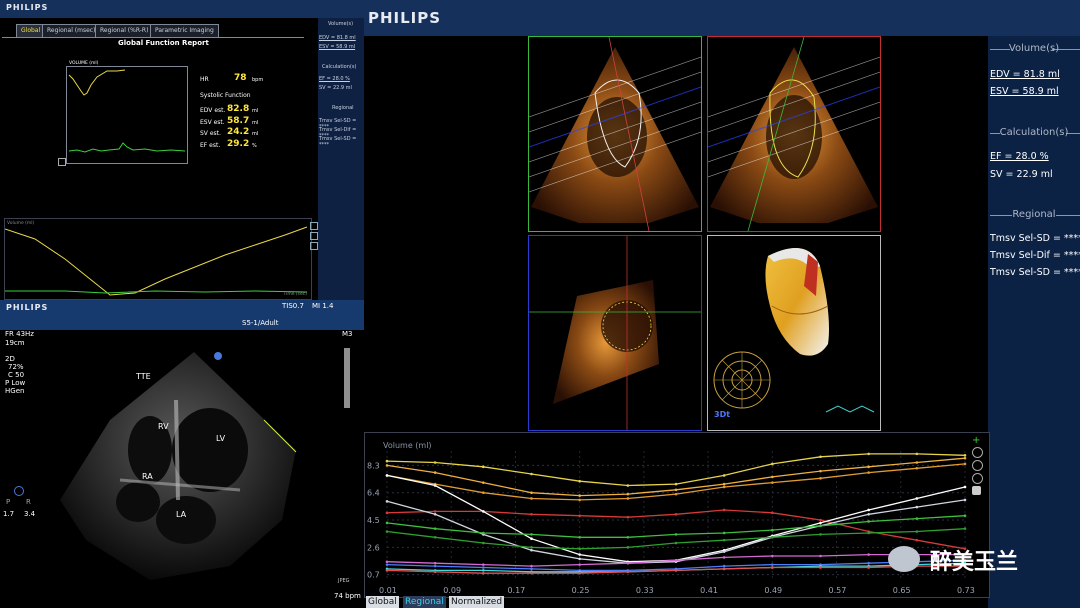 The width and height of the screenshot is (1080, 608). What do you see at coordinates (334, 79) in the screenshot?
I see `report-ef: EF = 28.0 %` at bounding box center [334, 79].